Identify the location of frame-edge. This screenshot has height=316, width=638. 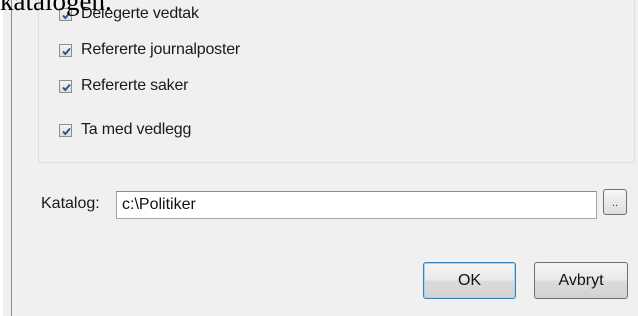
(11, 158).